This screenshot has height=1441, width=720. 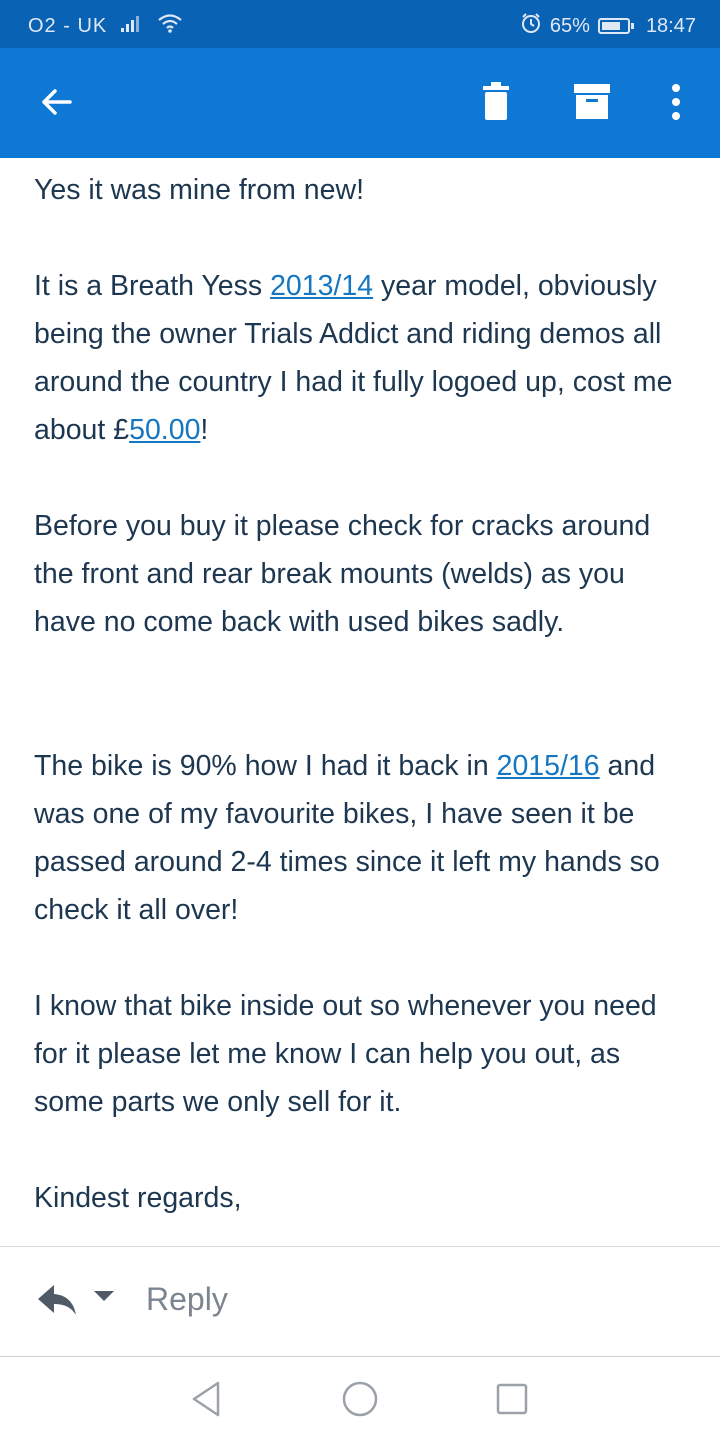 What do you see at coordinates (321, 286) in the screenshot?
I see `date-link-2013-14: 2013/14` at bounding box center [321, 286].